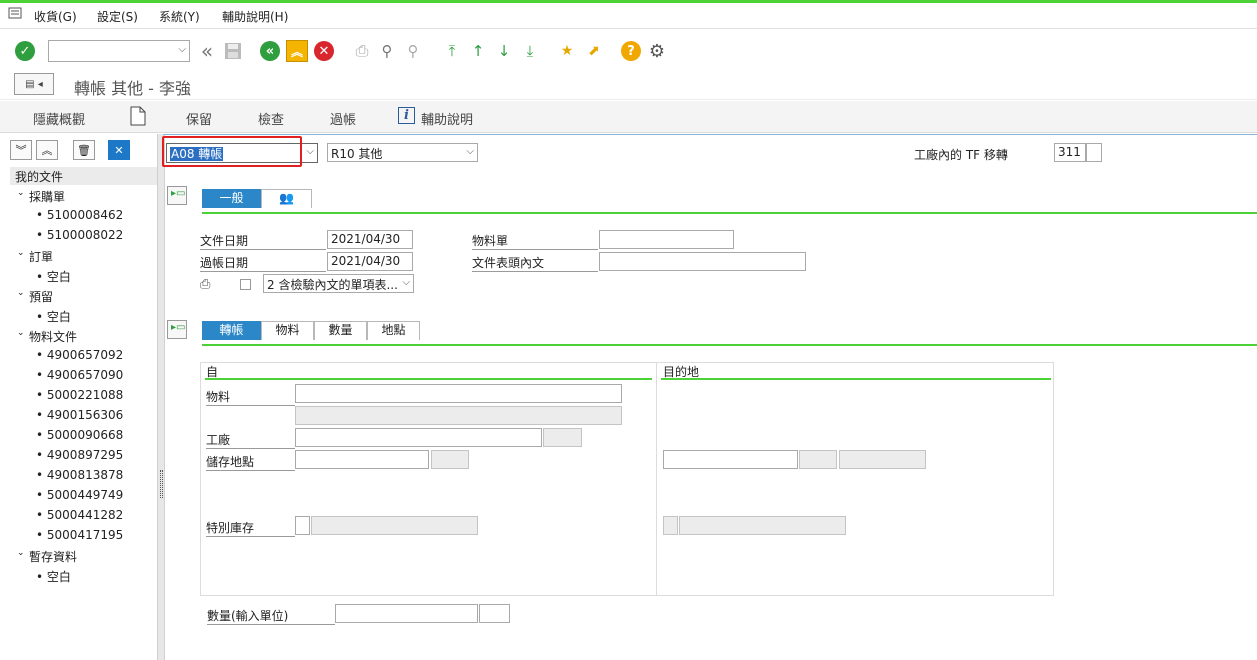 The width and height of the screenshot is (1257, 660). Describe the element at coordinates (338, 283) in the screenshot. I see `print-version-select: 2 含檢驗內文的單項表... ⌵` at that location.